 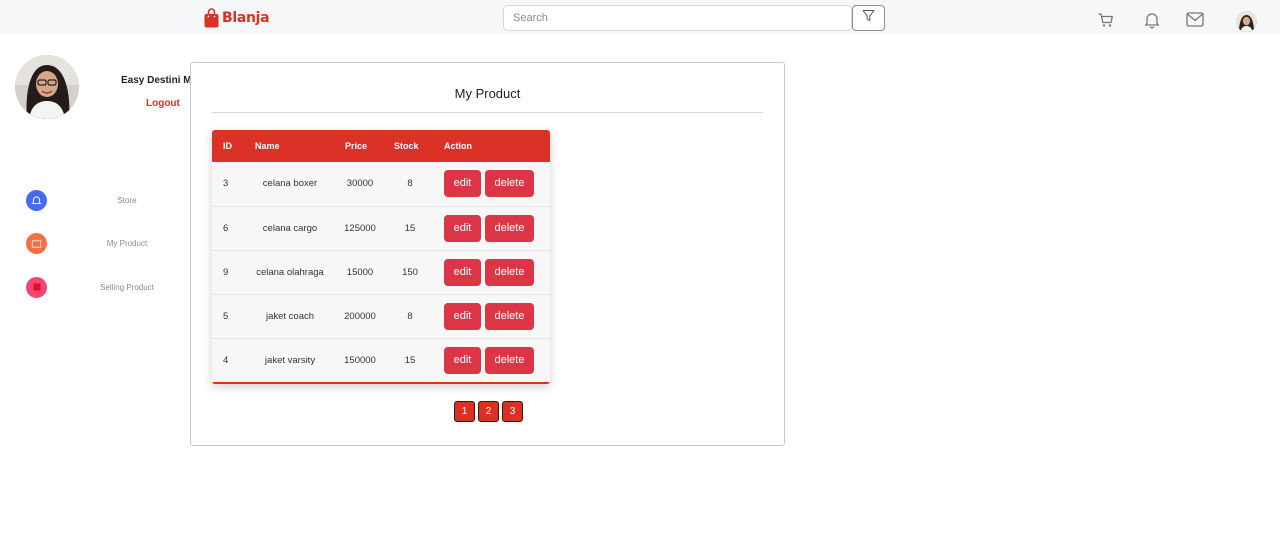 I want to click on column-header-action: Action, so click(x=492, y=146).